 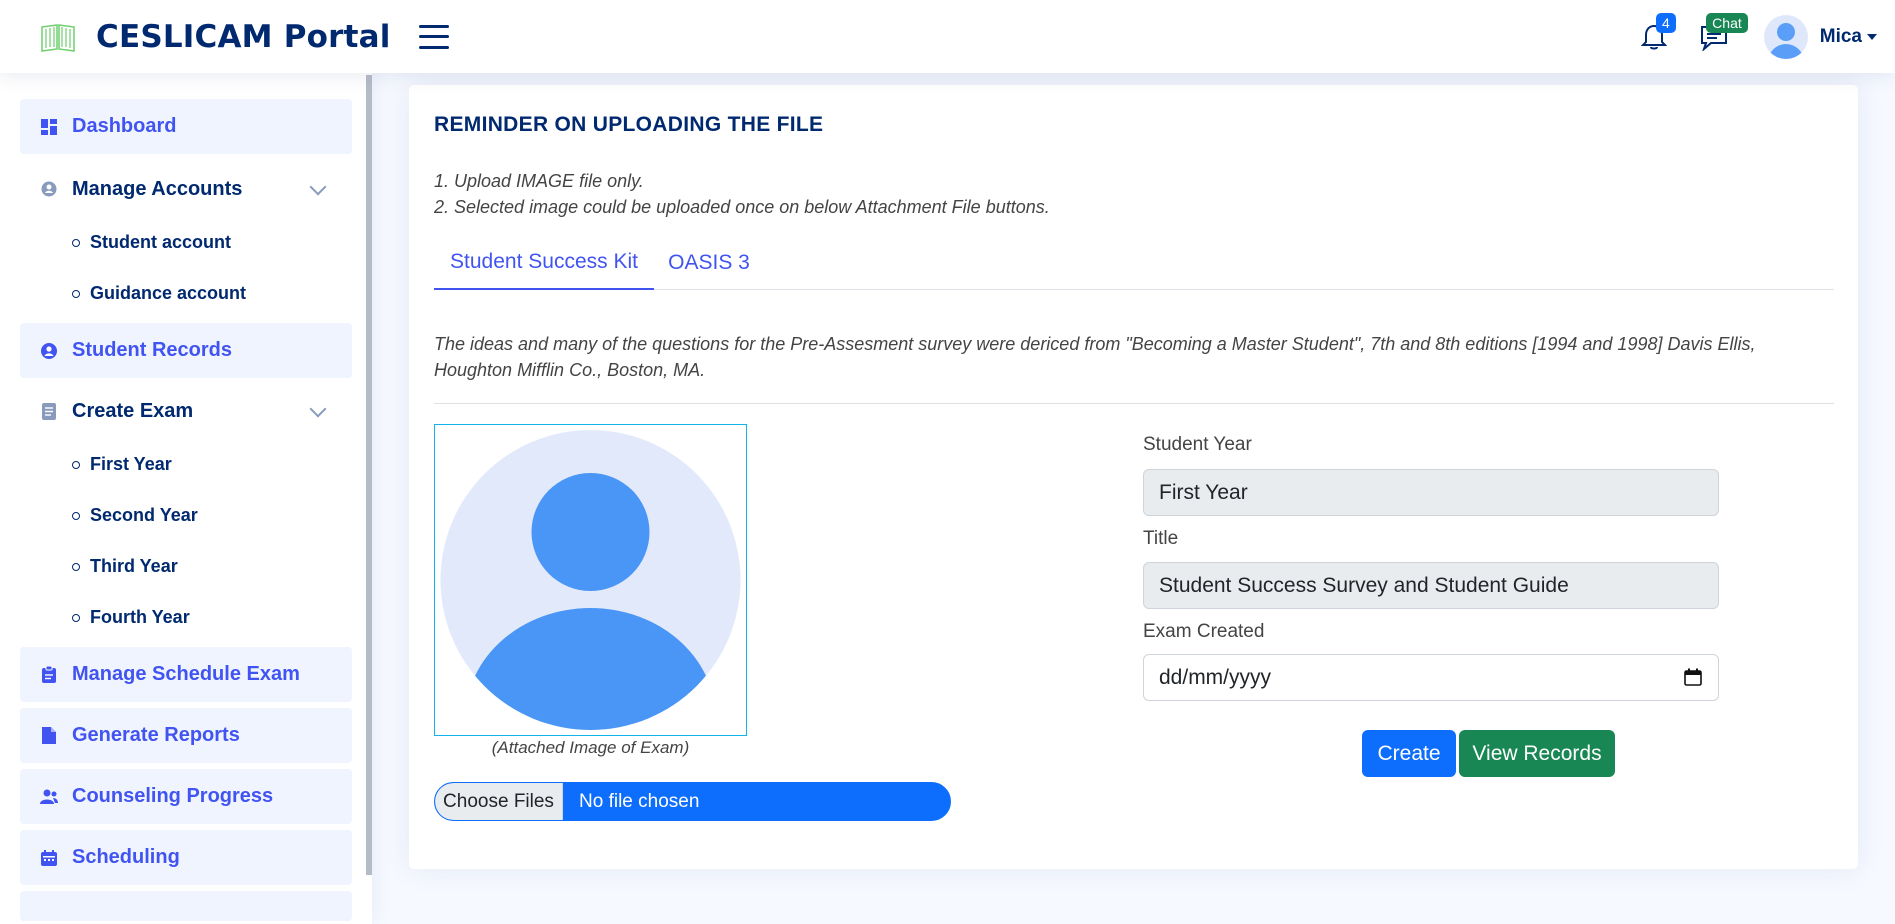 I want to click on sidebar-subitem-label: Second Year, so click(x=144, y=515).